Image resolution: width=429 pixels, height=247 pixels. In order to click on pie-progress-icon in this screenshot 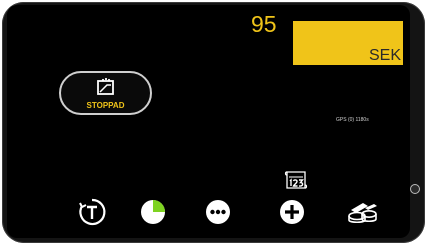, I will do `click(153, 212)`.